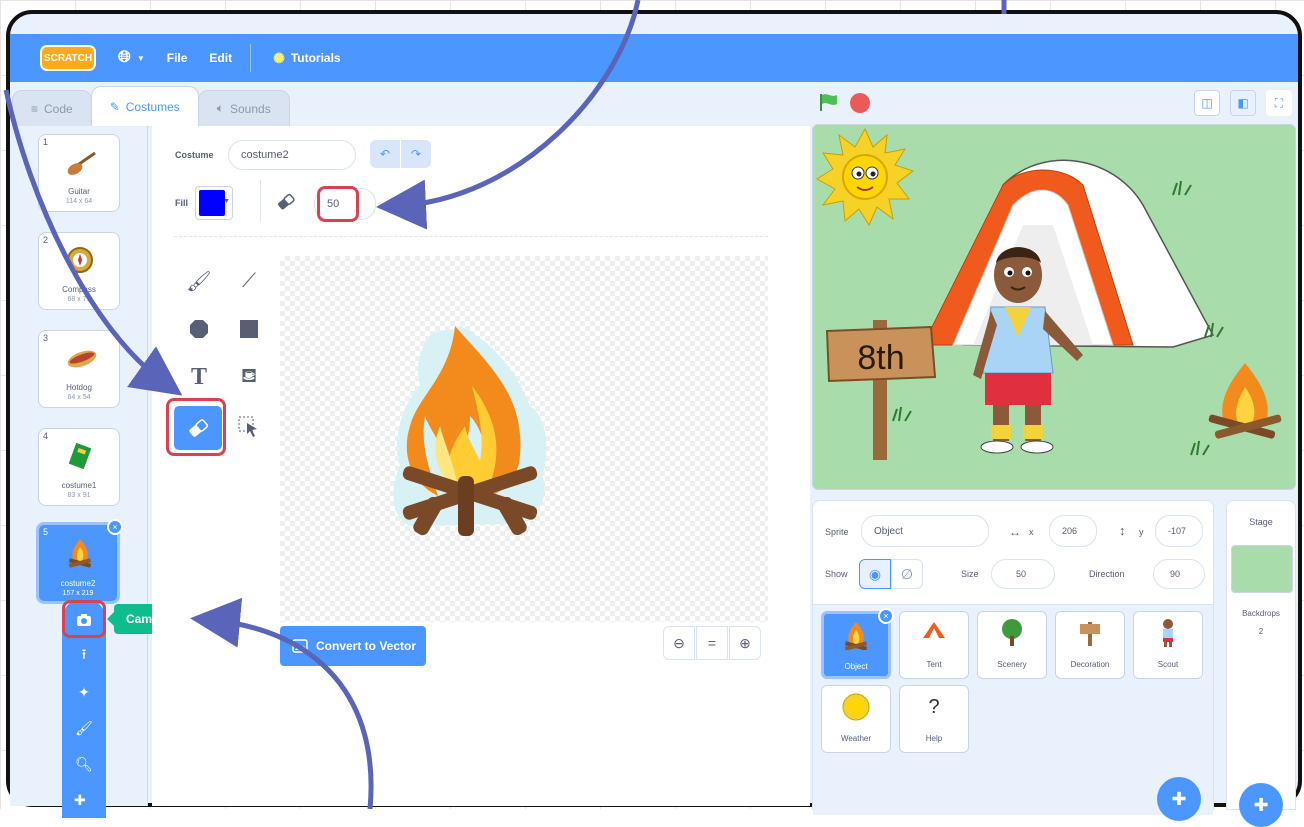 The image size is (1304, 827). Describe the element at coordinates (1261, 522) in the screenshot. I see `stage-label: Stage` at that location.